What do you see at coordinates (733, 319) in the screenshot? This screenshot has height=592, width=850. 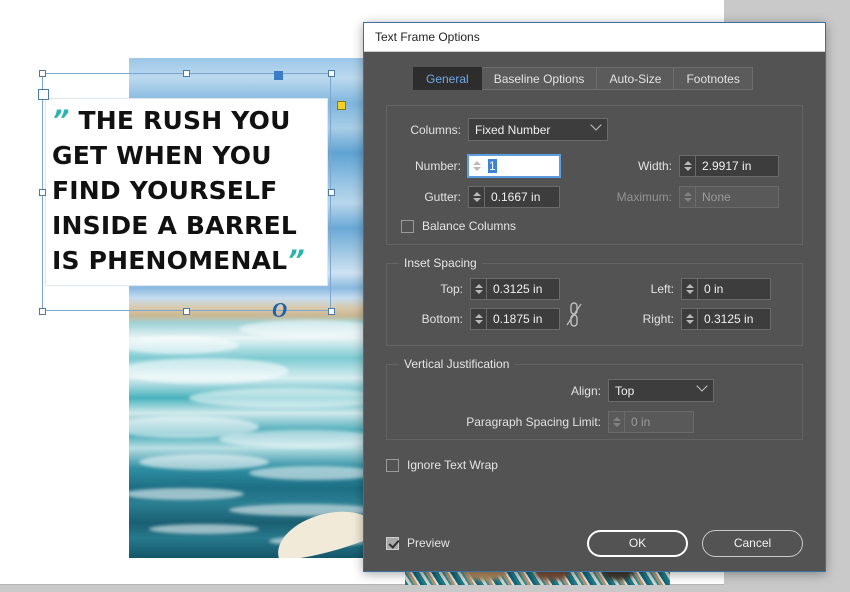 I see `inset-right-value: 0.3125 in` at bounding box center [733, 319].